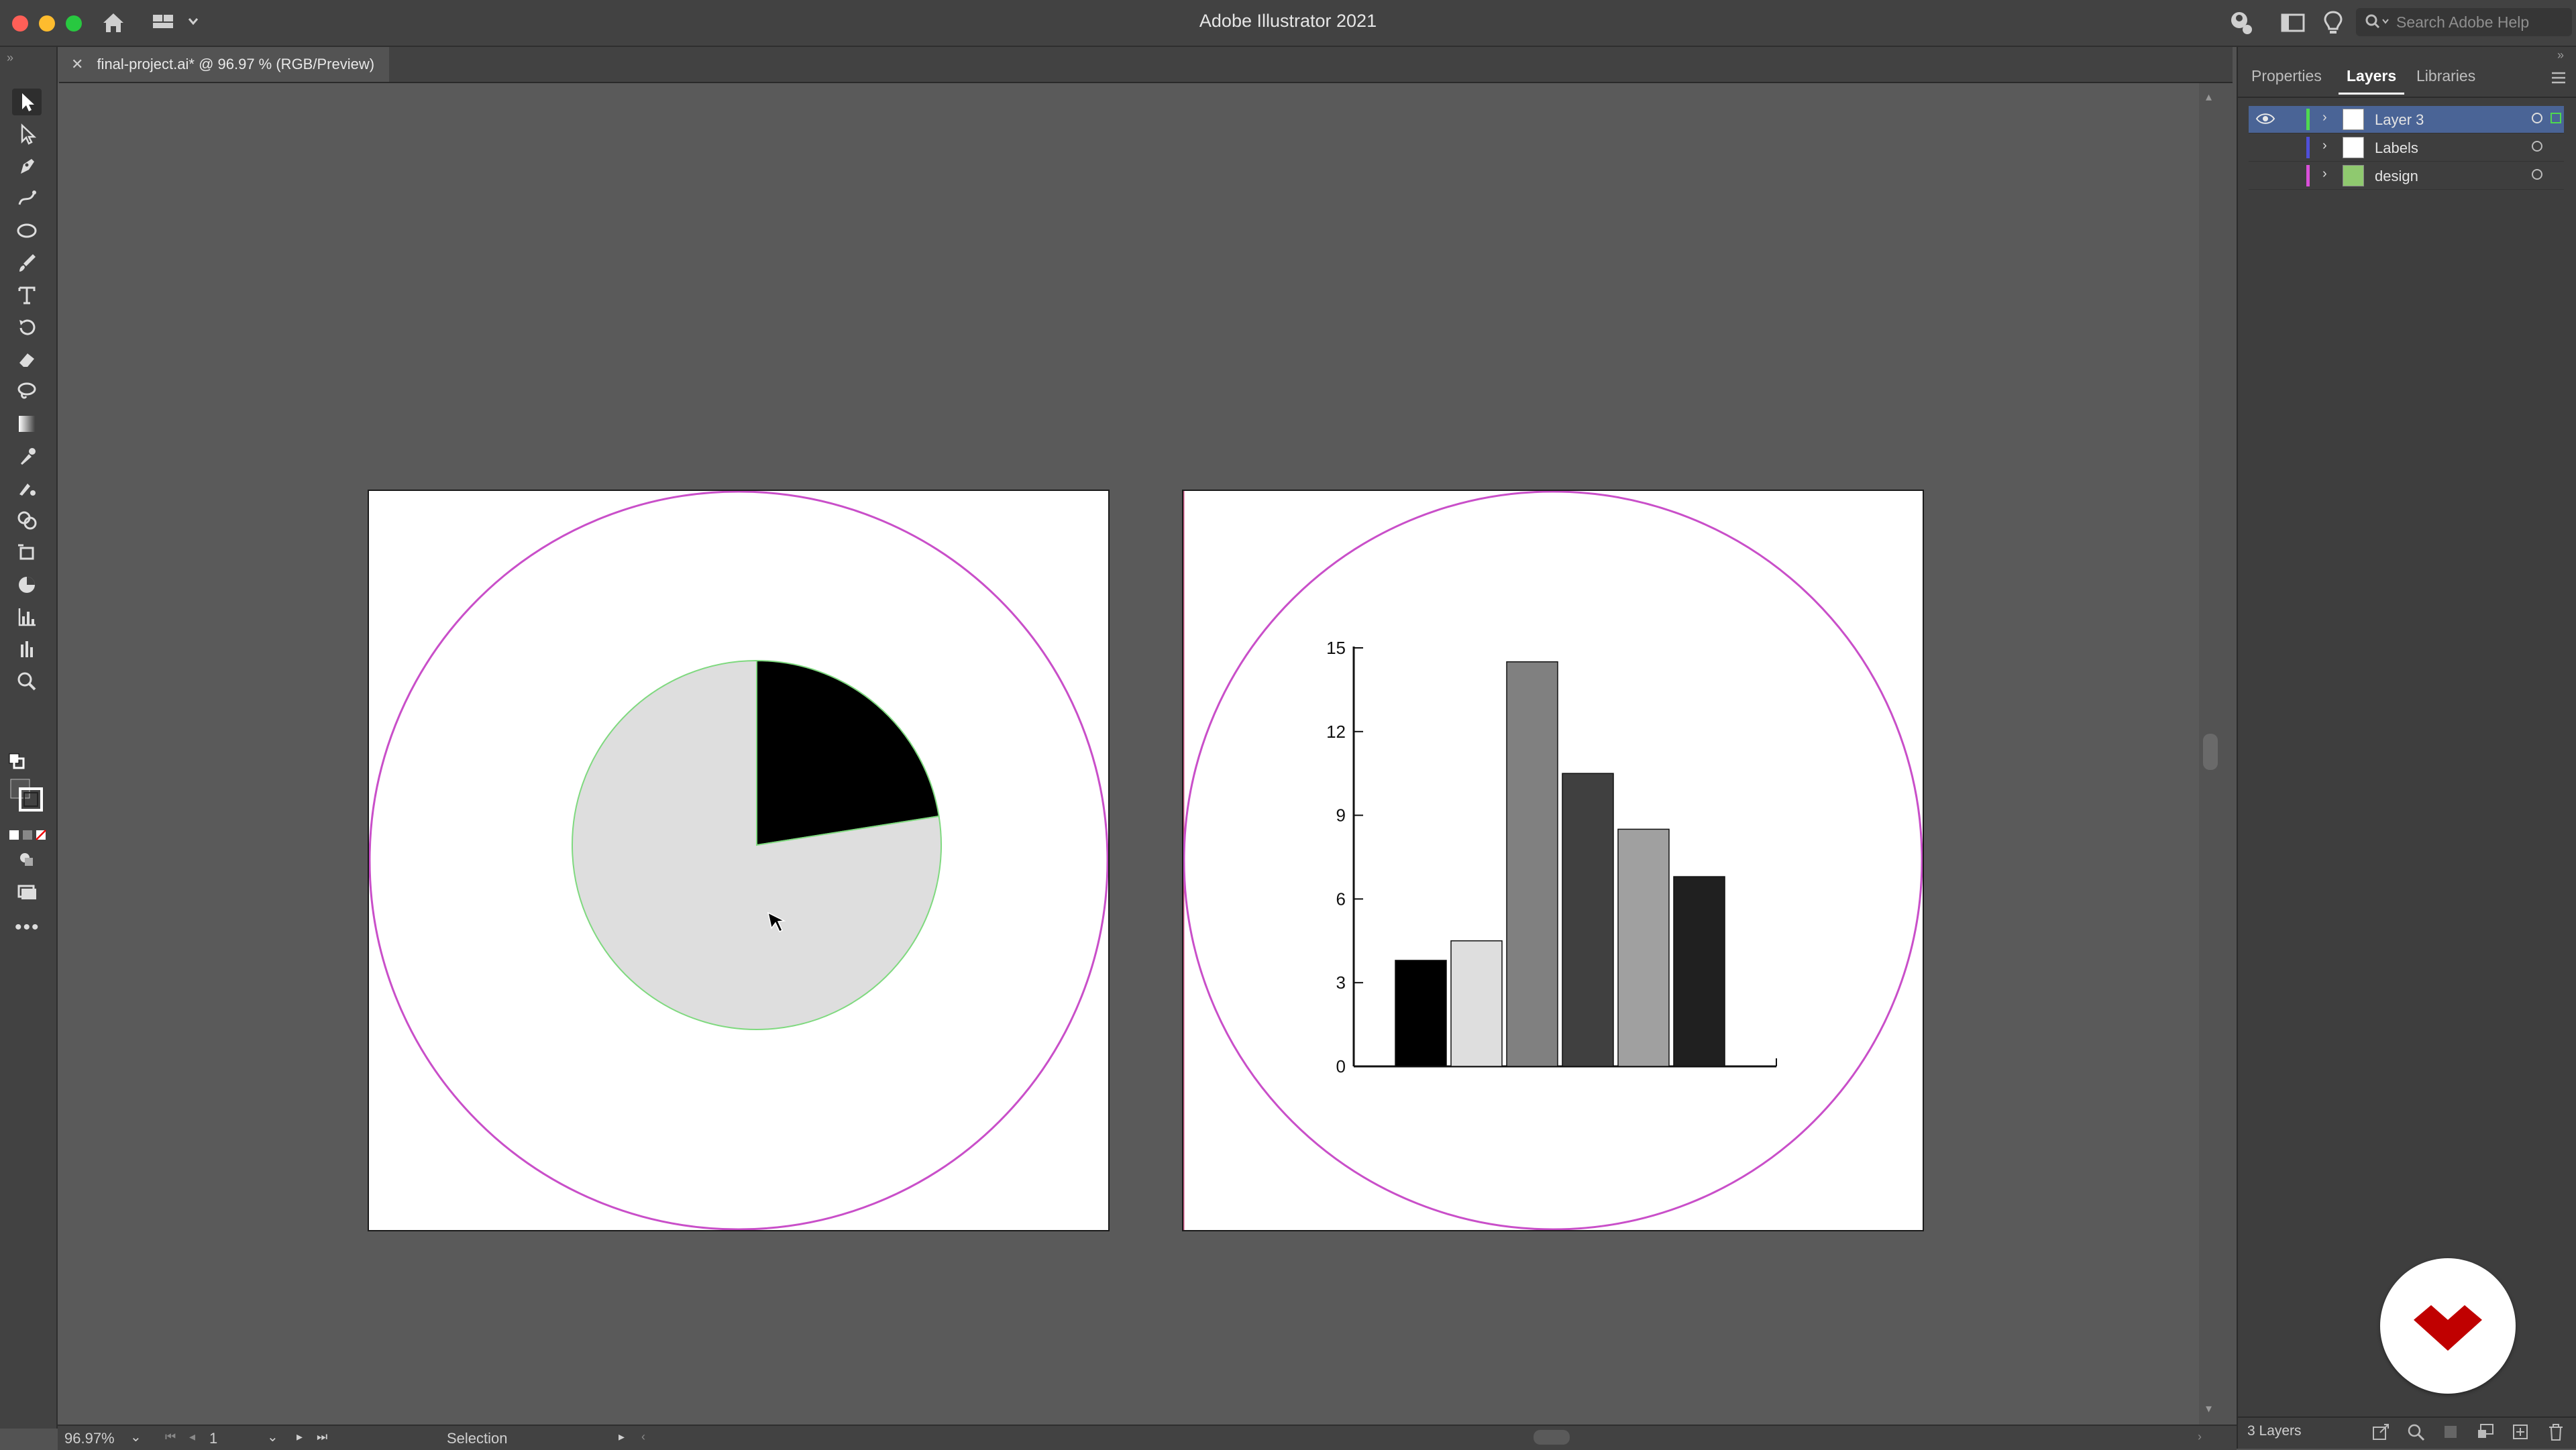 This screenshot has width=2576, height=1450. I want to click on status-menu-icon: ▸, so click(622, 1437).